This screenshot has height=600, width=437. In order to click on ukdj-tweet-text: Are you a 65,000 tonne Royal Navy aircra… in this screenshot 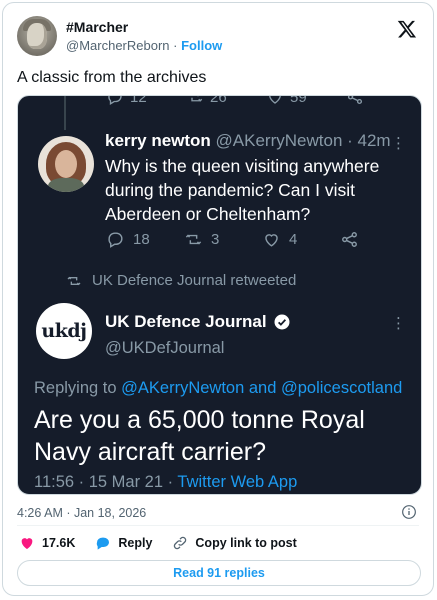, I will do `click(199, 436)`.